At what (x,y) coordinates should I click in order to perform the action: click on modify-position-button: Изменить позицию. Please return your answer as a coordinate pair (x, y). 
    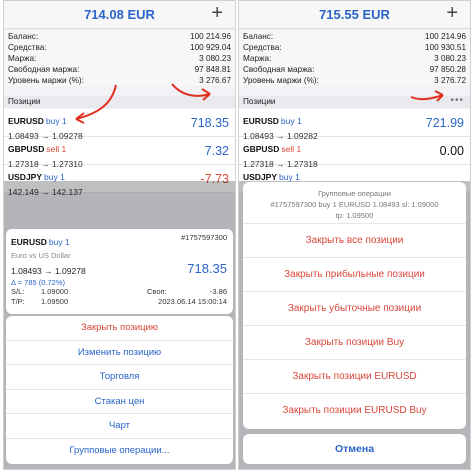
    Looking at the image, I should click on (119, 353).